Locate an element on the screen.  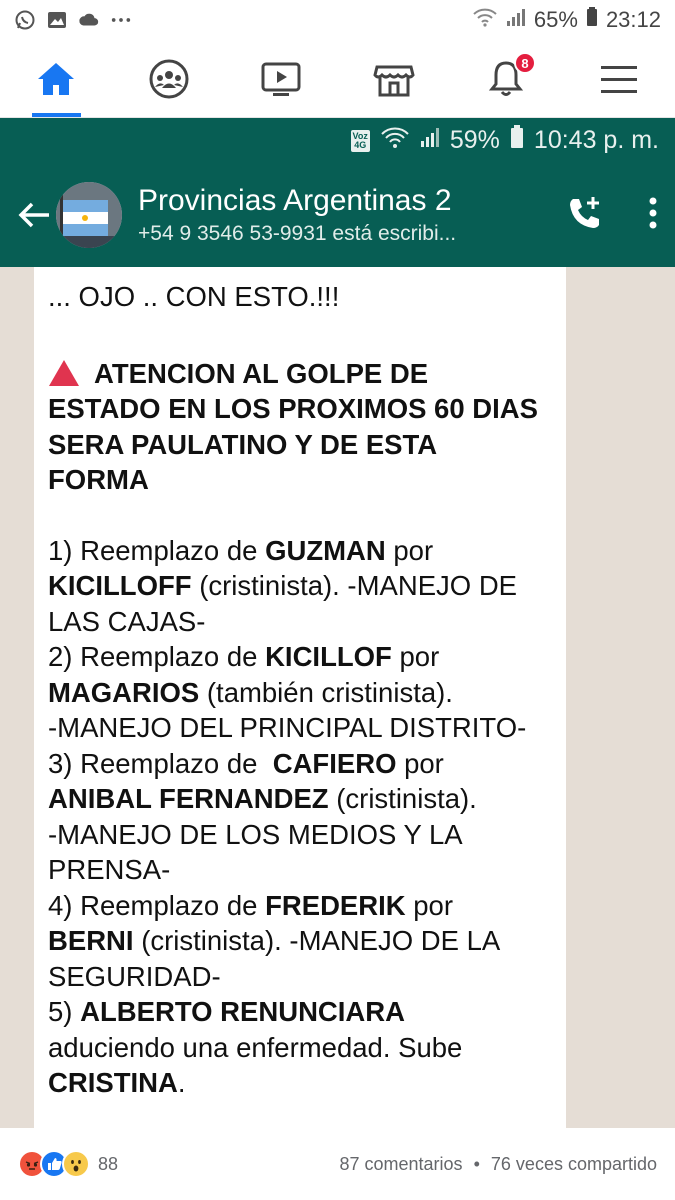
reactions-summary is located at coordinates (54, 1164).